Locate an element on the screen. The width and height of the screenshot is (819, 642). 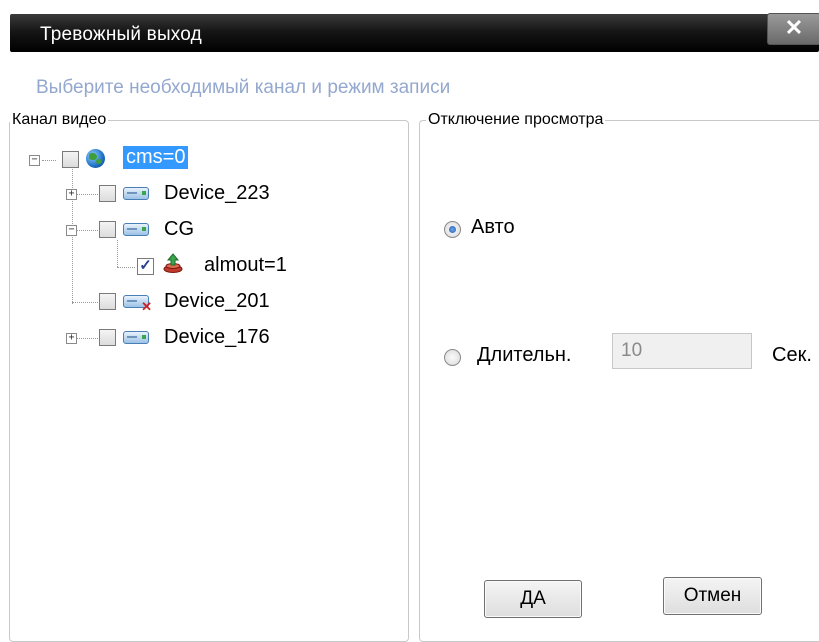
tree-node-label: Device_176 is located at coordinates (217, 337).